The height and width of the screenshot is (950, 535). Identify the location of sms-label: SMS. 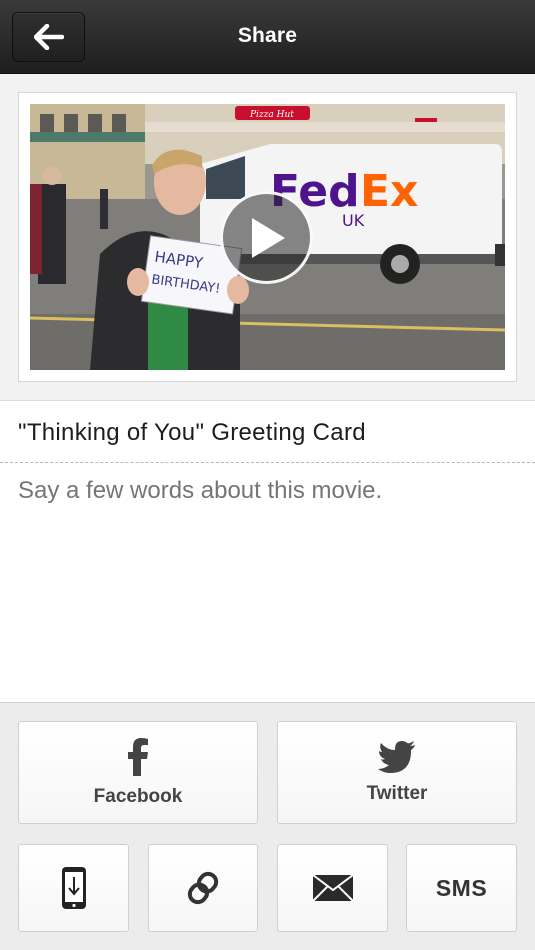
(461, 887).